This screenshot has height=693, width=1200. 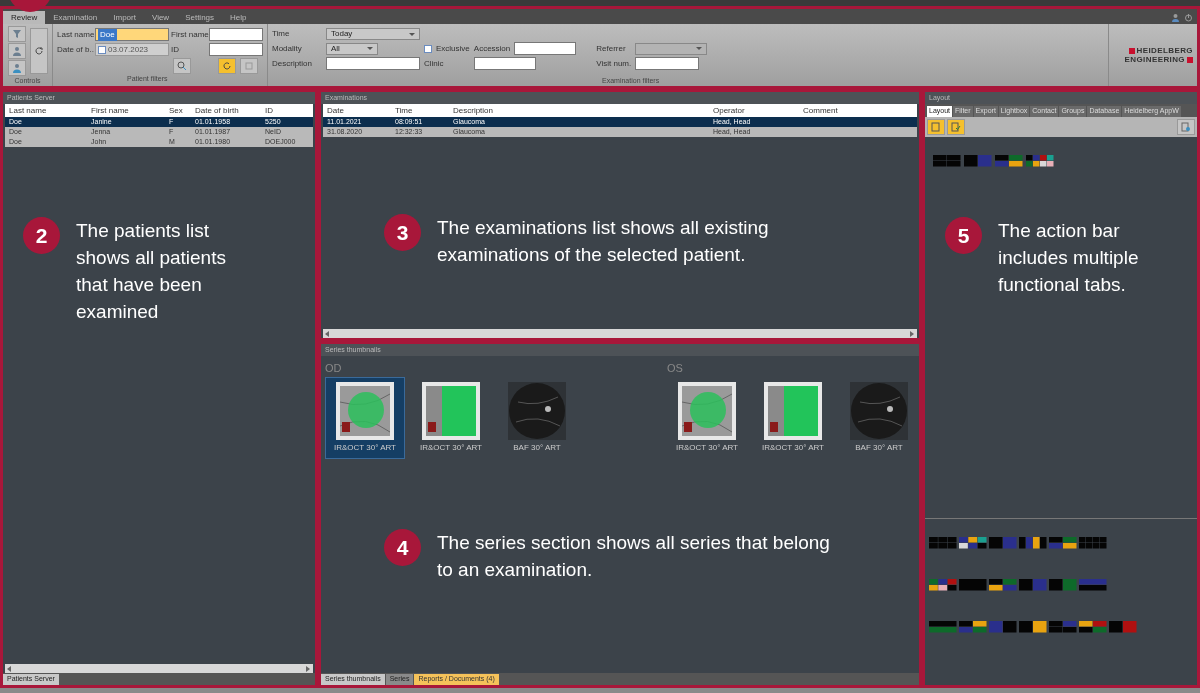 I want to click on field-label: Referrer, so click(x=611, y=48).